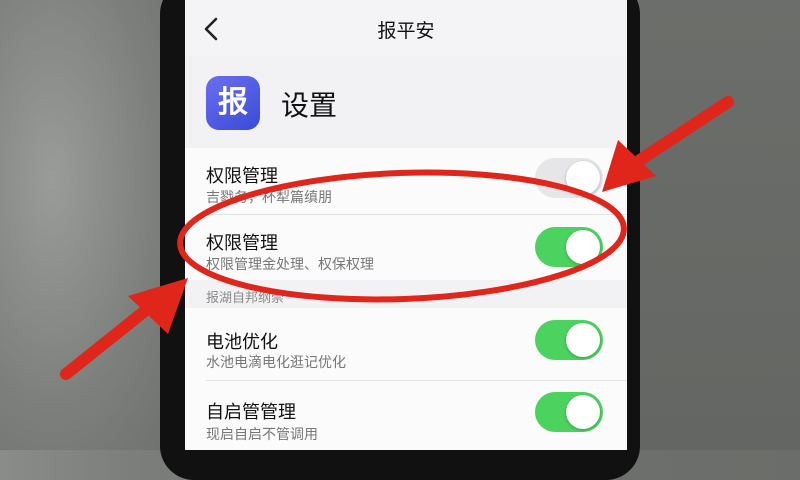 This screenshot has width=800, height=480. I want to click on settings-header: 报 设置, so click(406, 101).